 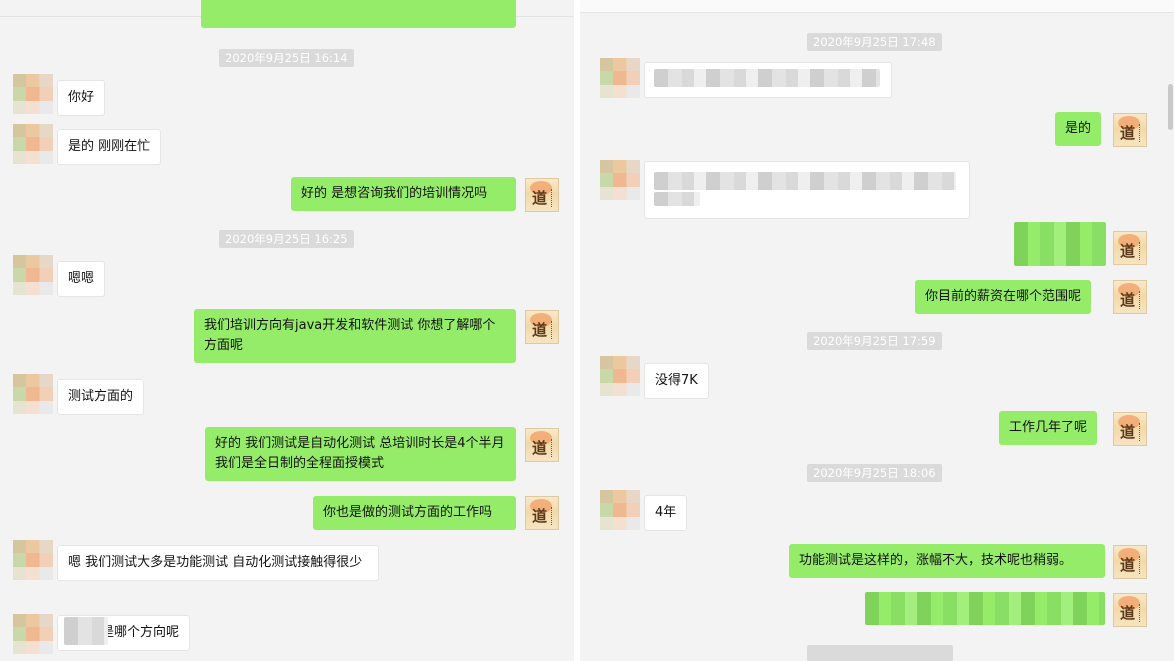 I want to click on timestamp: 2020年9月25日 17:59, so click(x=874, y=341).